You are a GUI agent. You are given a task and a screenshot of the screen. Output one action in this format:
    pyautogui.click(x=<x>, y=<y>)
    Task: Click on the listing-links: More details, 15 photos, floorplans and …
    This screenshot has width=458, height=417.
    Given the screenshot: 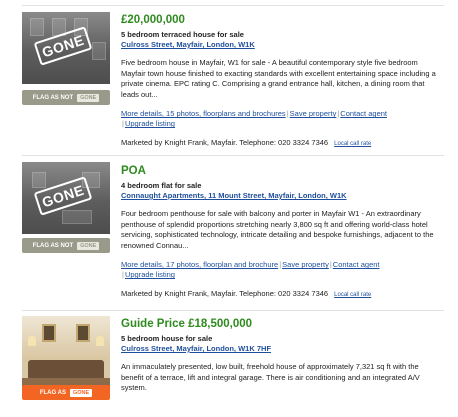 What is the action you would take?
    pyautogui.click(x=254, y=119)
    